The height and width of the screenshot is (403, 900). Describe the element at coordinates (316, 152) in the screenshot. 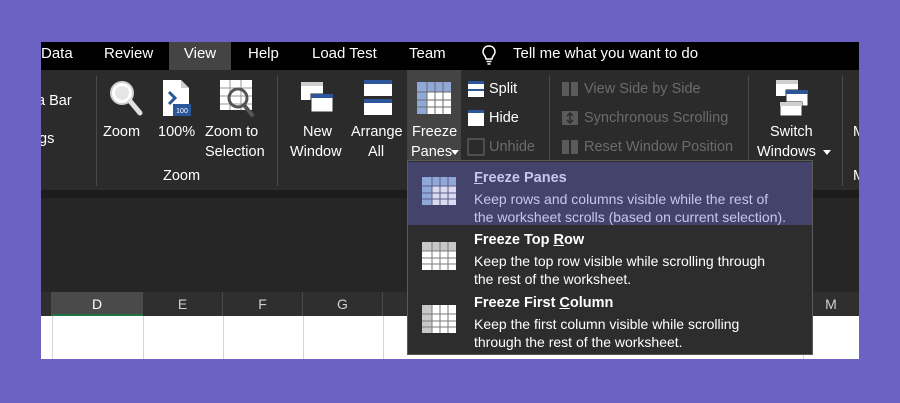

I see `new-window-line2: Window` at that location.